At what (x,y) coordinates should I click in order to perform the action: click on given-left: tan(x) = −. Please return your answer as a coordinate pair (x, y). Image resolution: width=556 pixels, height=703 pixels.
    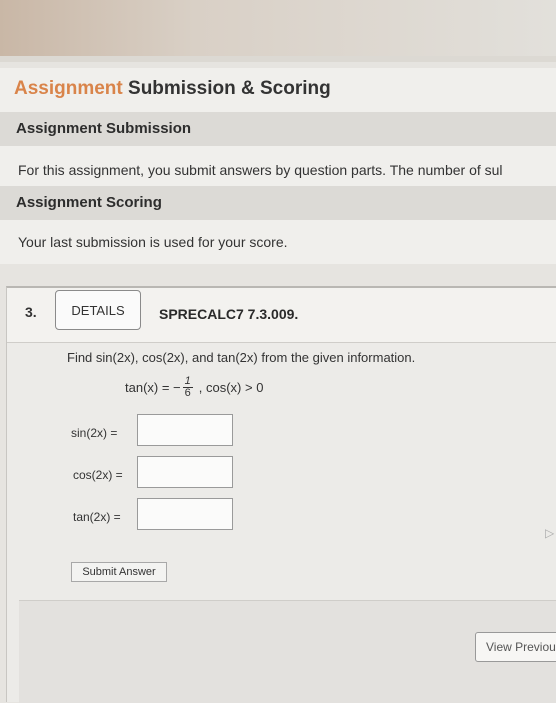
    Looking at the image, I should click on (153, 387).